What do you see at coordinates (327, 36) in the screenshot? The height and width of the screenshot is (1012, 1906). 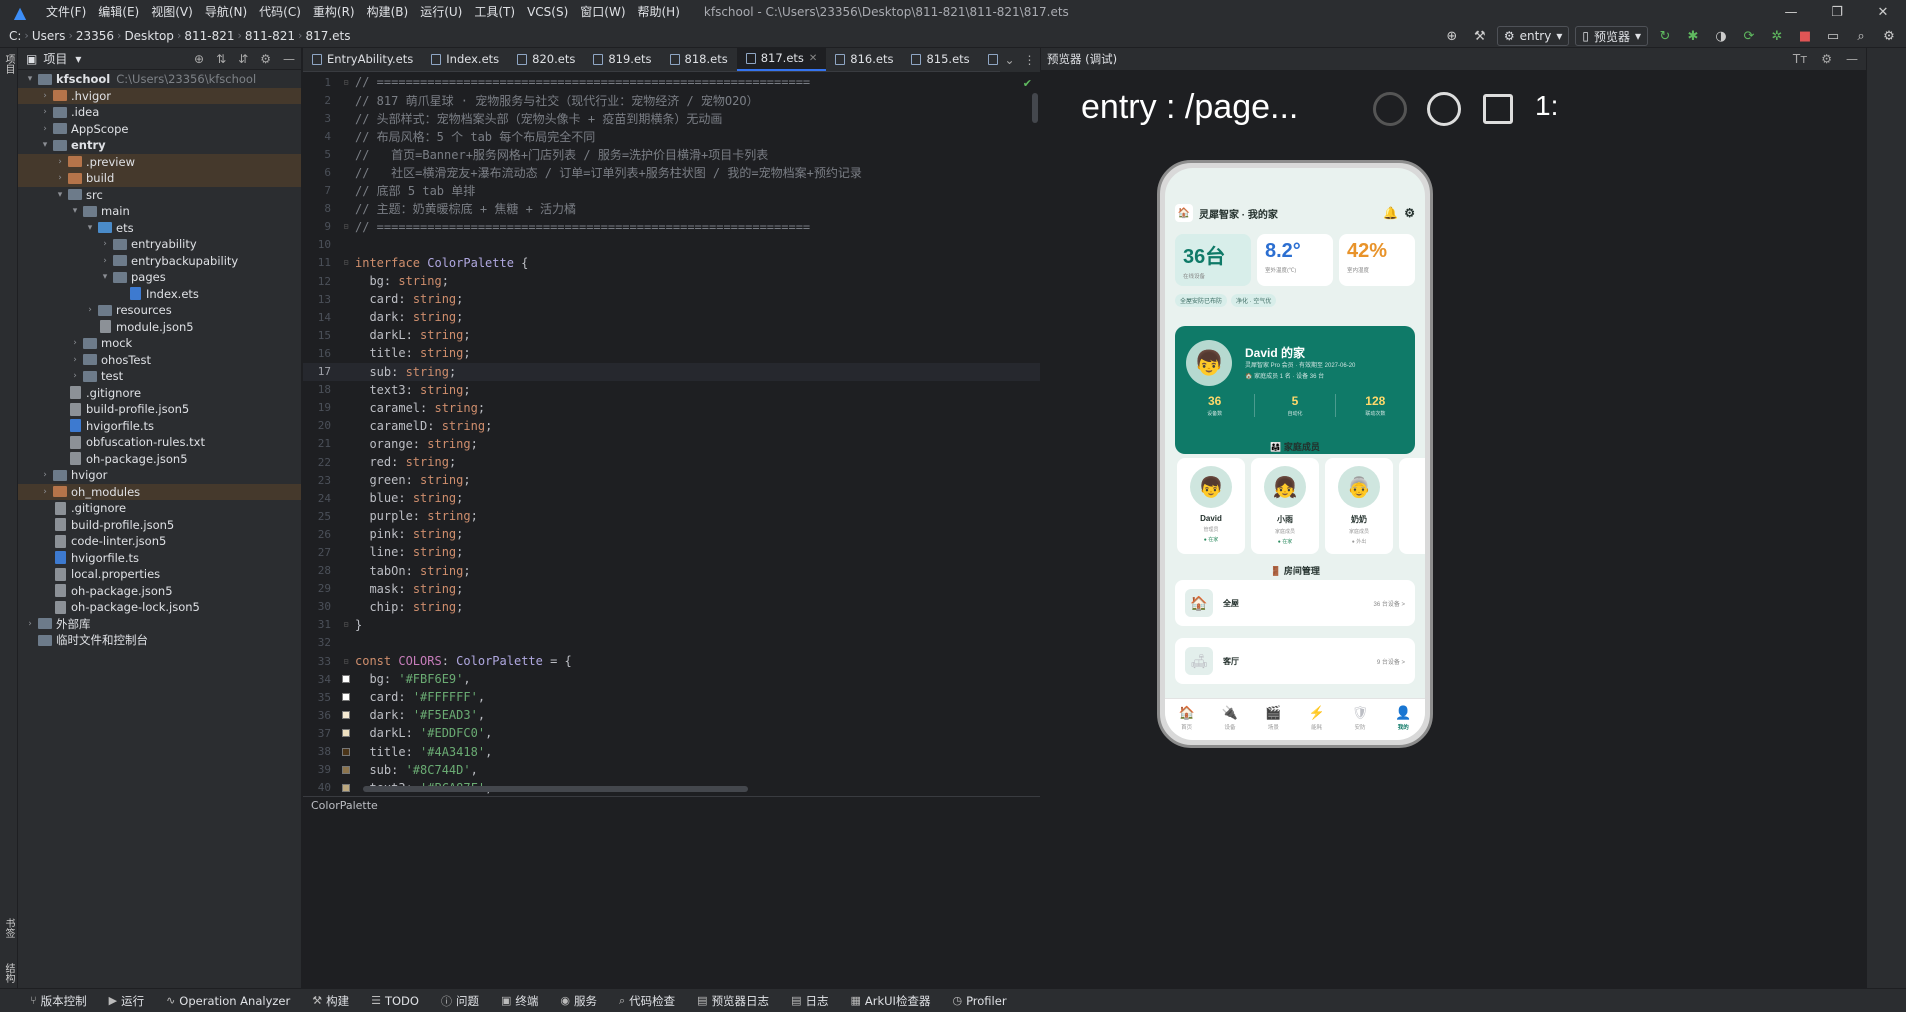 I see `breadcrumb-item: 817.ets` at bounding box center [327, 36].